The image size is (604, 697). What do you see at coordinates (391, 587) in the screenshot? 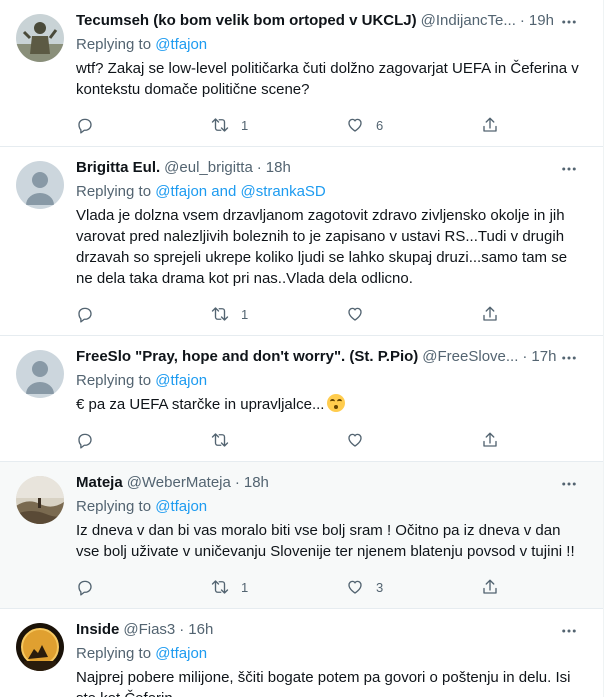
I see `like-button: 3` at bounding box center [391, 587].